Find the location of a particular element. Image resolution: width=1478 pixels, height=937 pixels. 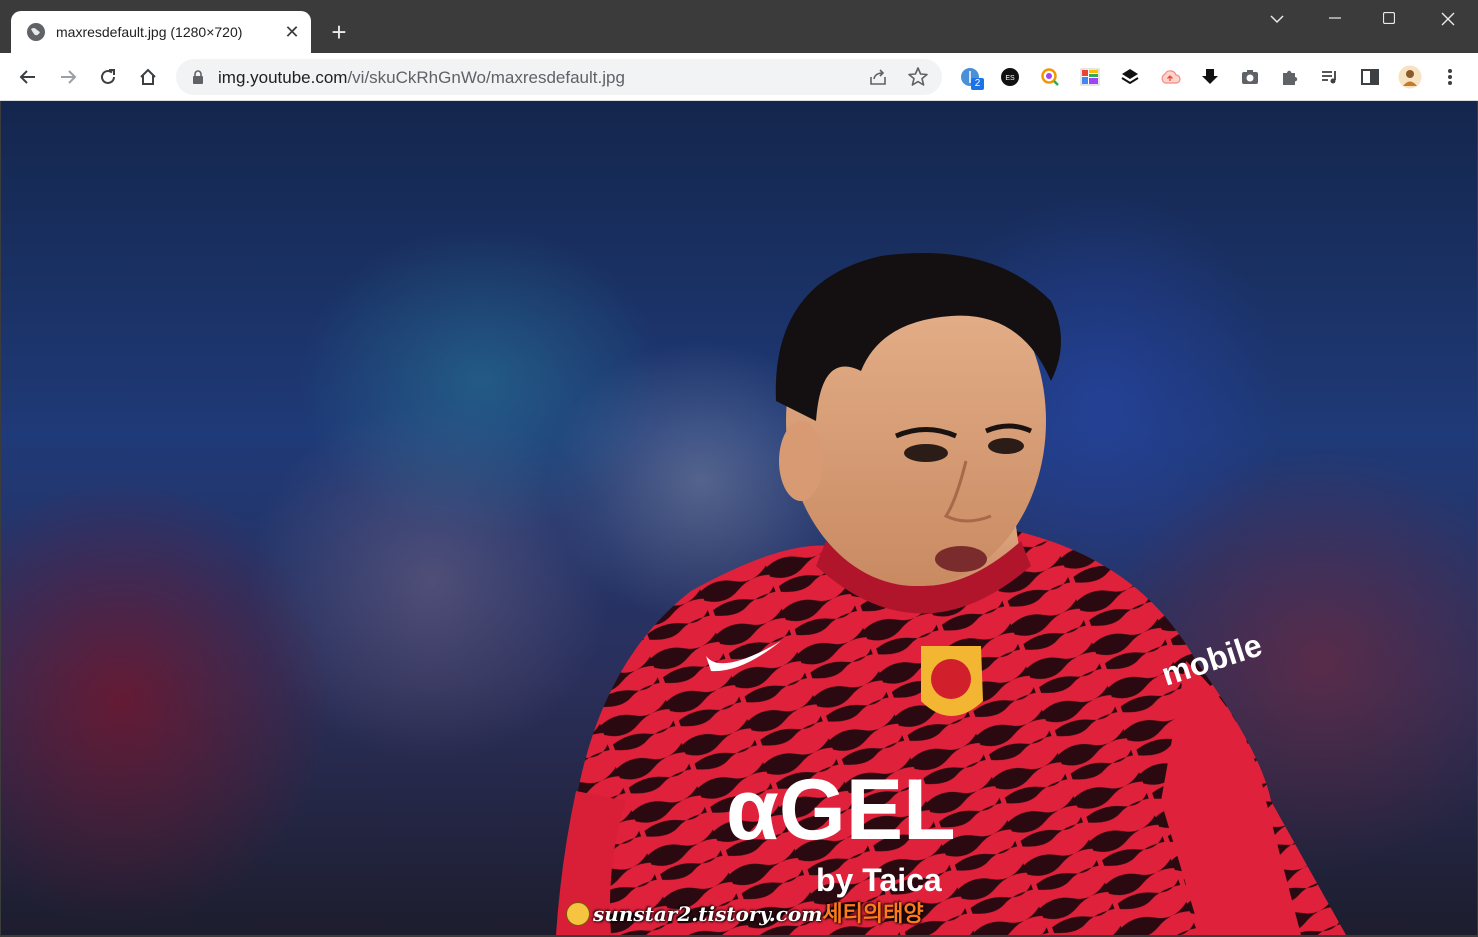

cloud-extension-icon is located at coordinates (1170, 77).